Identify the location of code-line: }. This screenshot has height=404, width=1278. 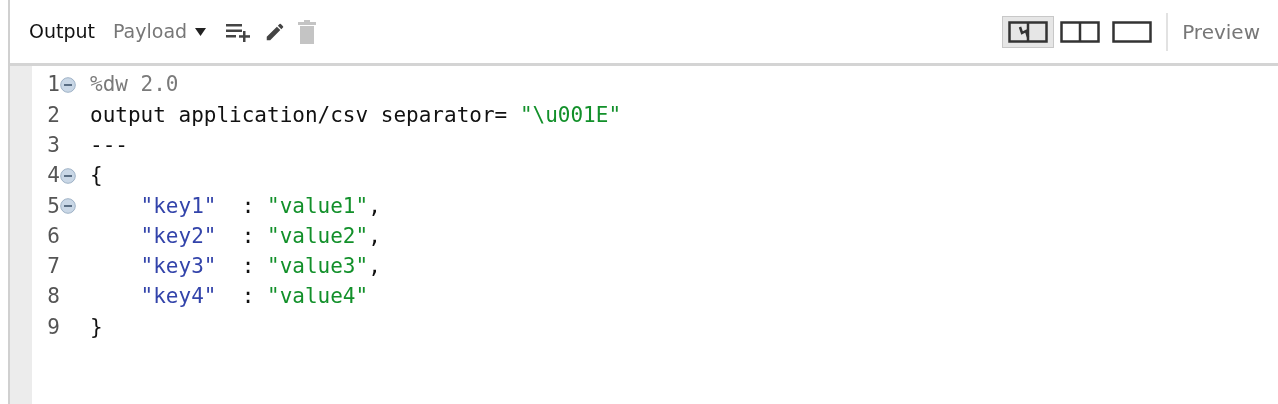
(96, 327).